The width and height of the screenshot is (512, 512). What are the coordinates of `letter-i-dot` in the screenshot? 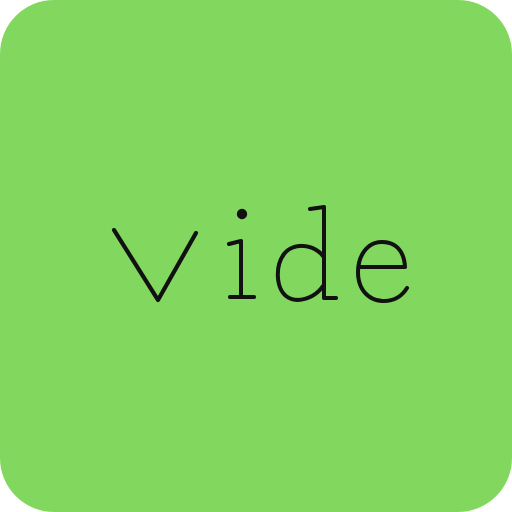 It's located at (242, 214).